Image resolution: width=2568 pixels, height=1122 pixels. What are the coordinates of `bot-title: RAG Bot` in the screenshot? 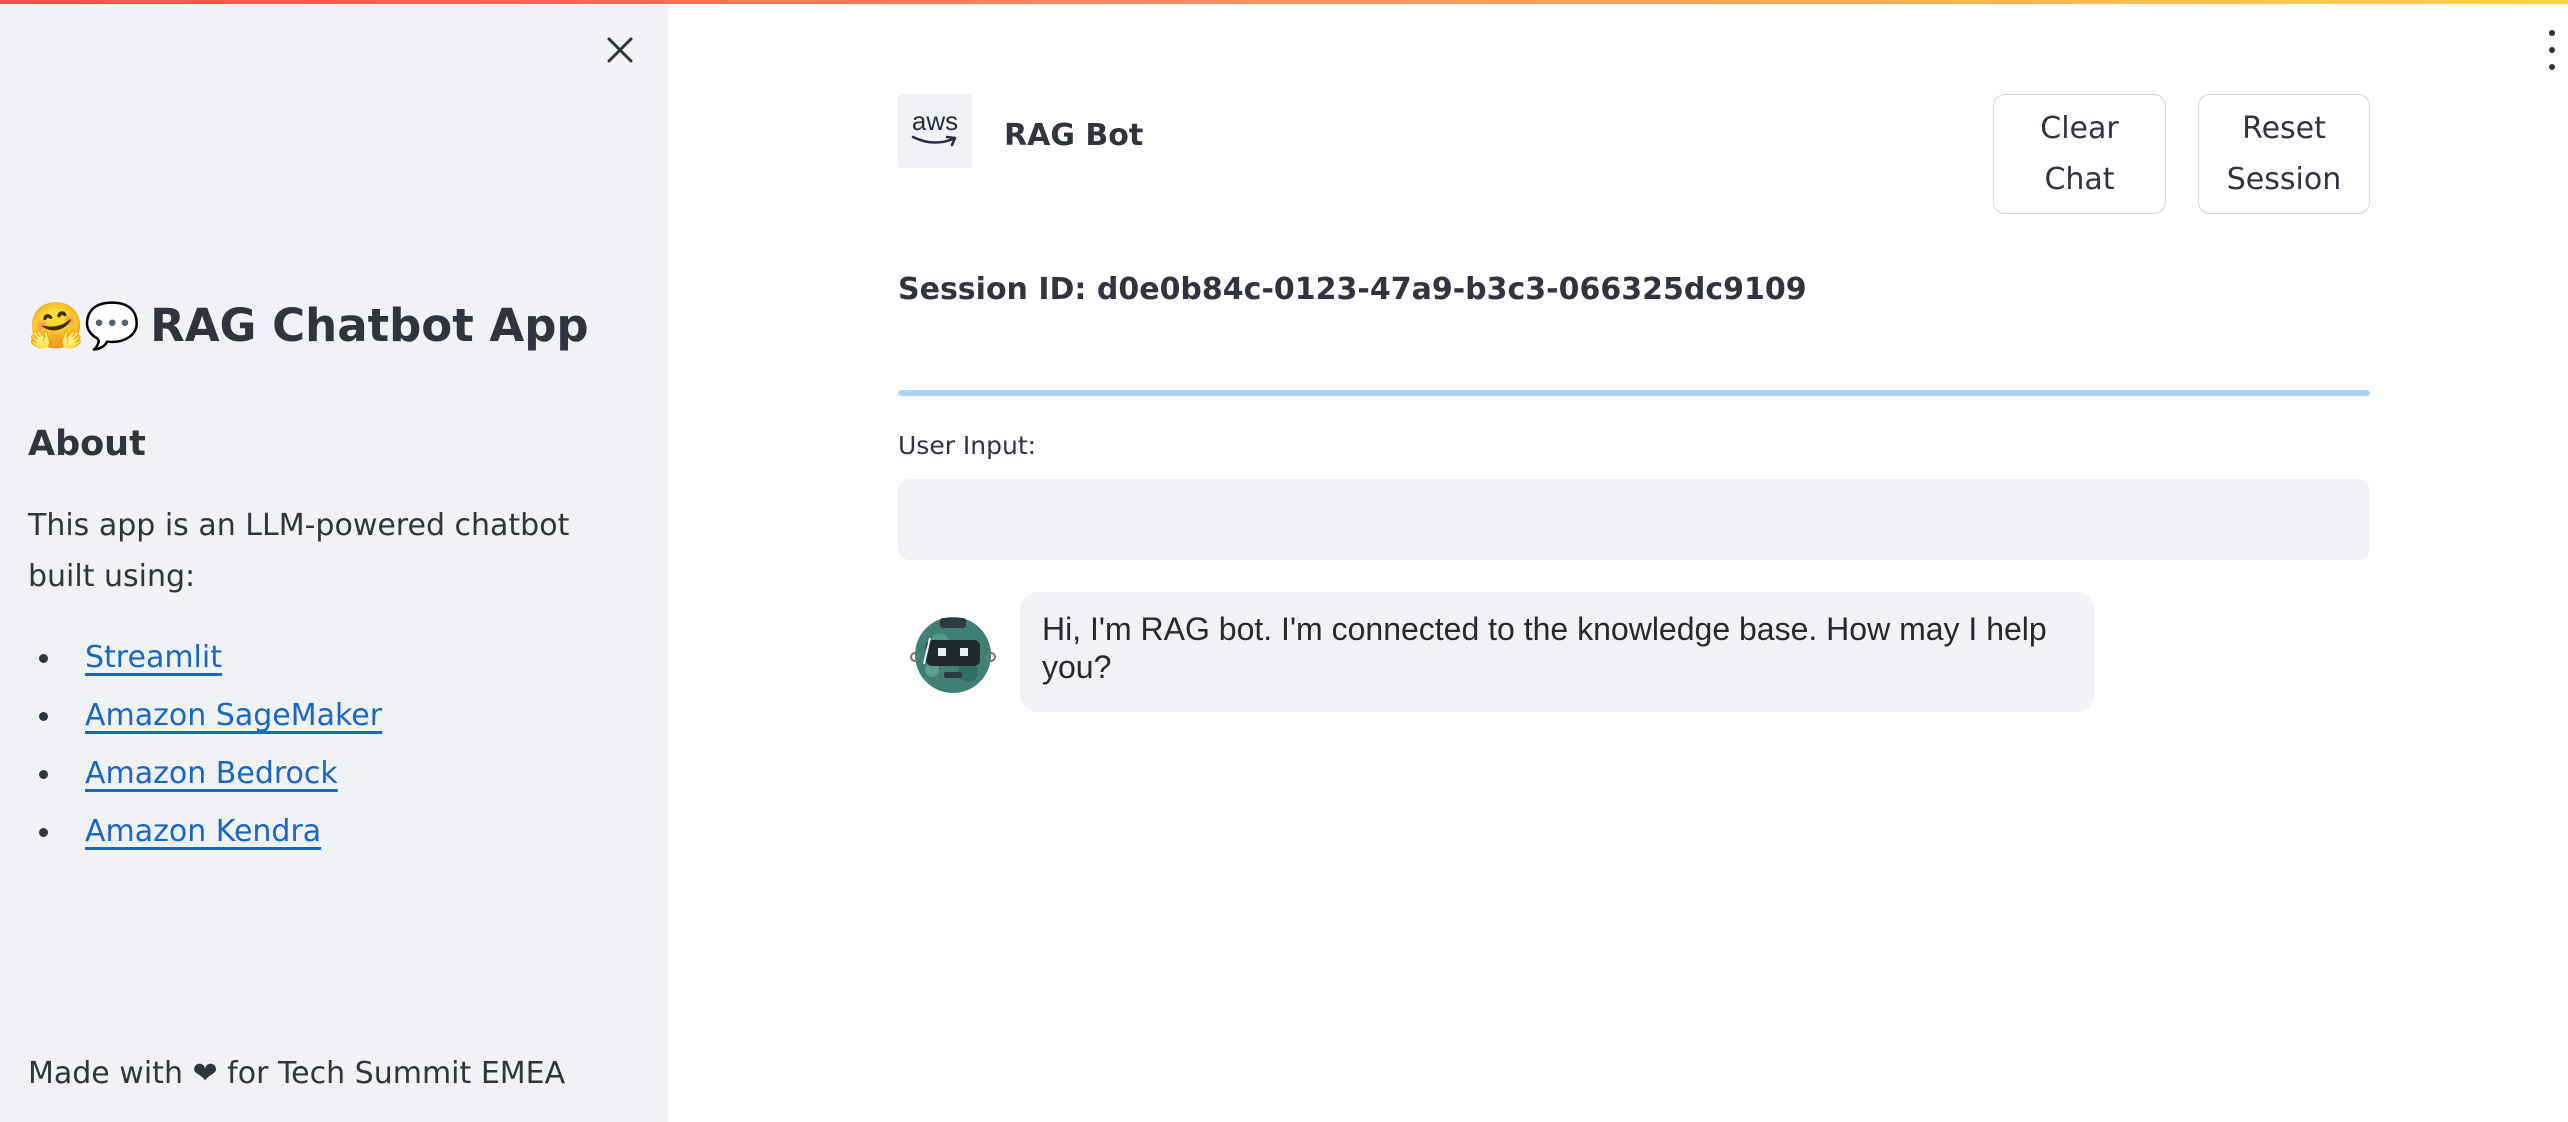 It's located at (1074, 135).